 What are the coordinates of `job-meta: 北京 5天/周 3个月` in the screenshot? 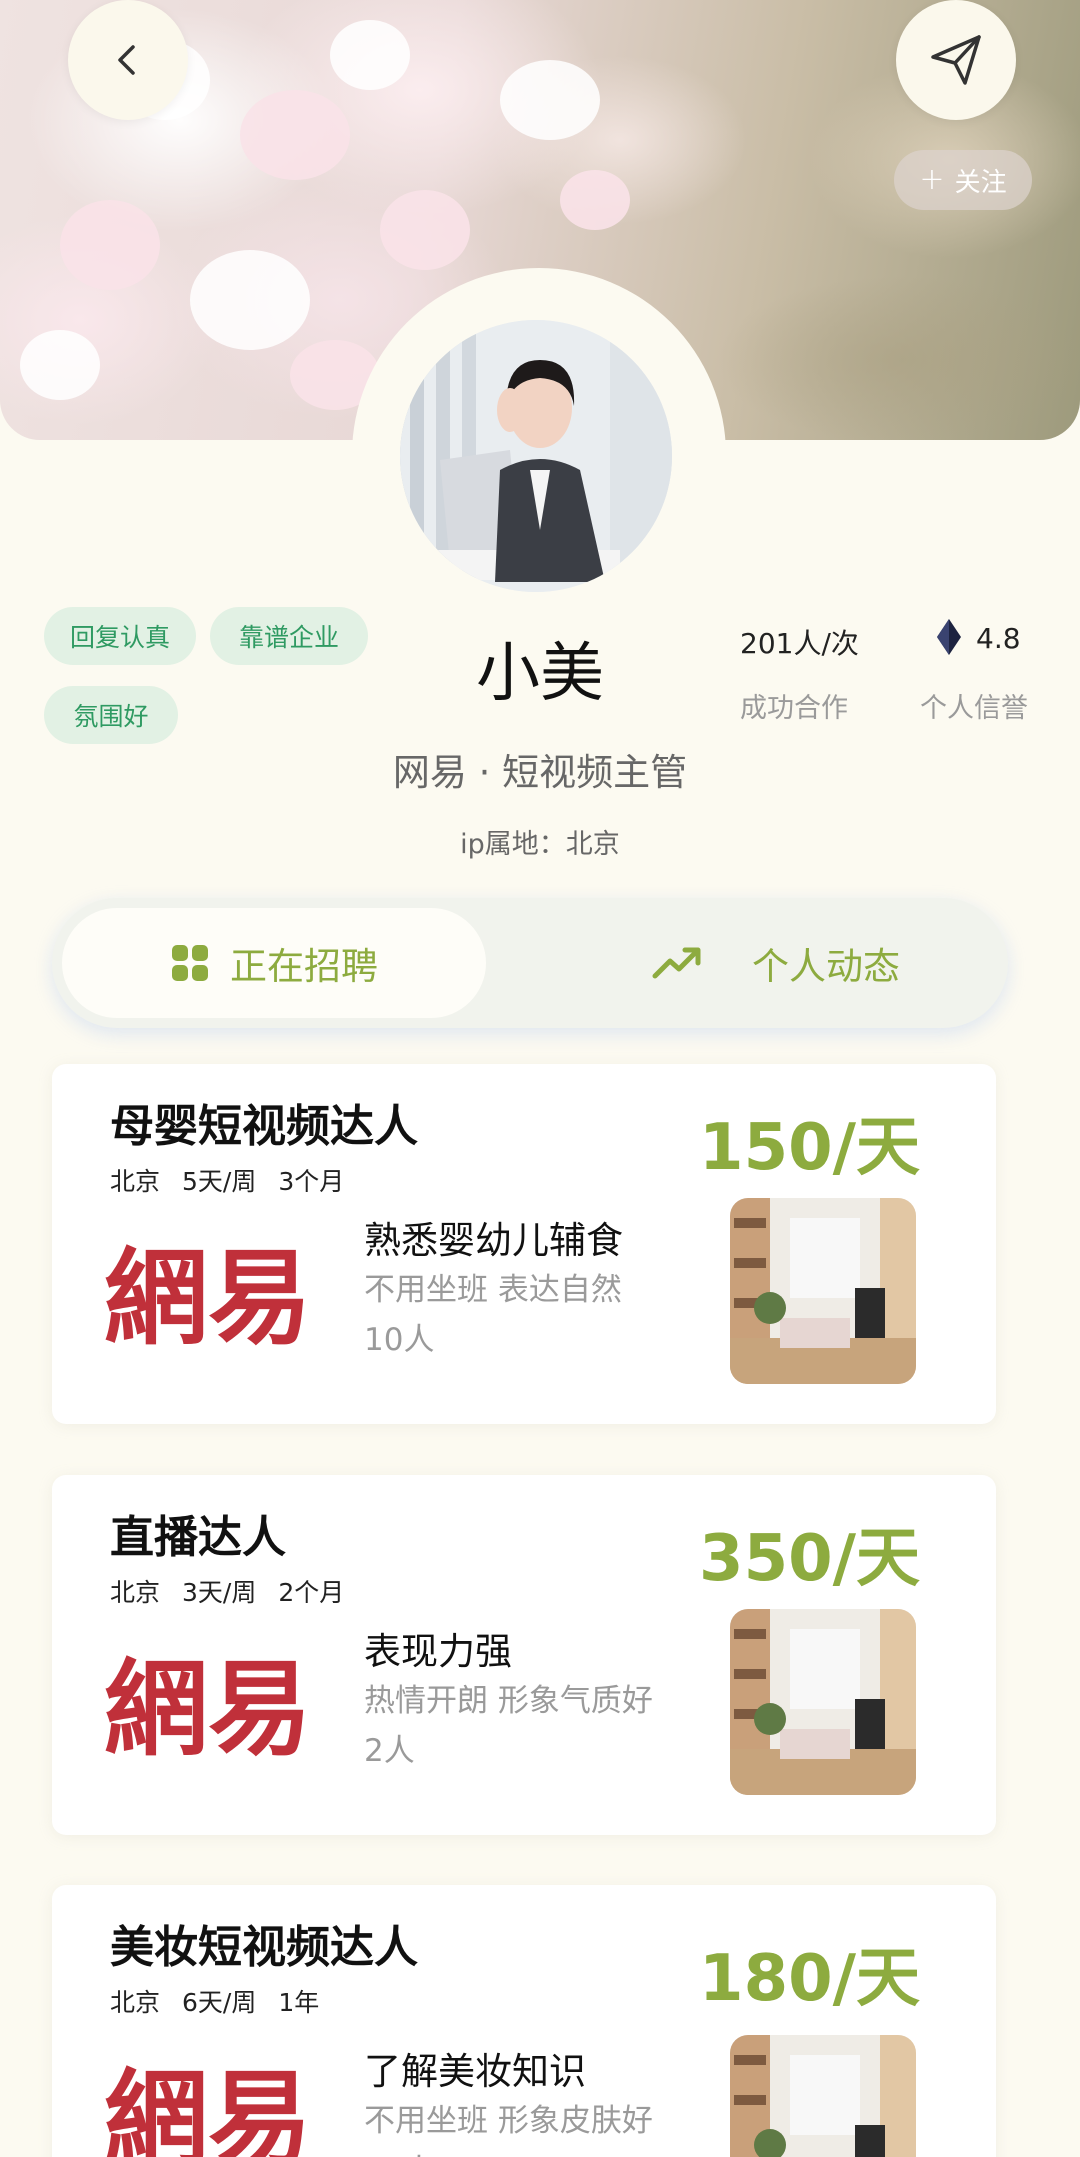 It's located at (238, 1180).